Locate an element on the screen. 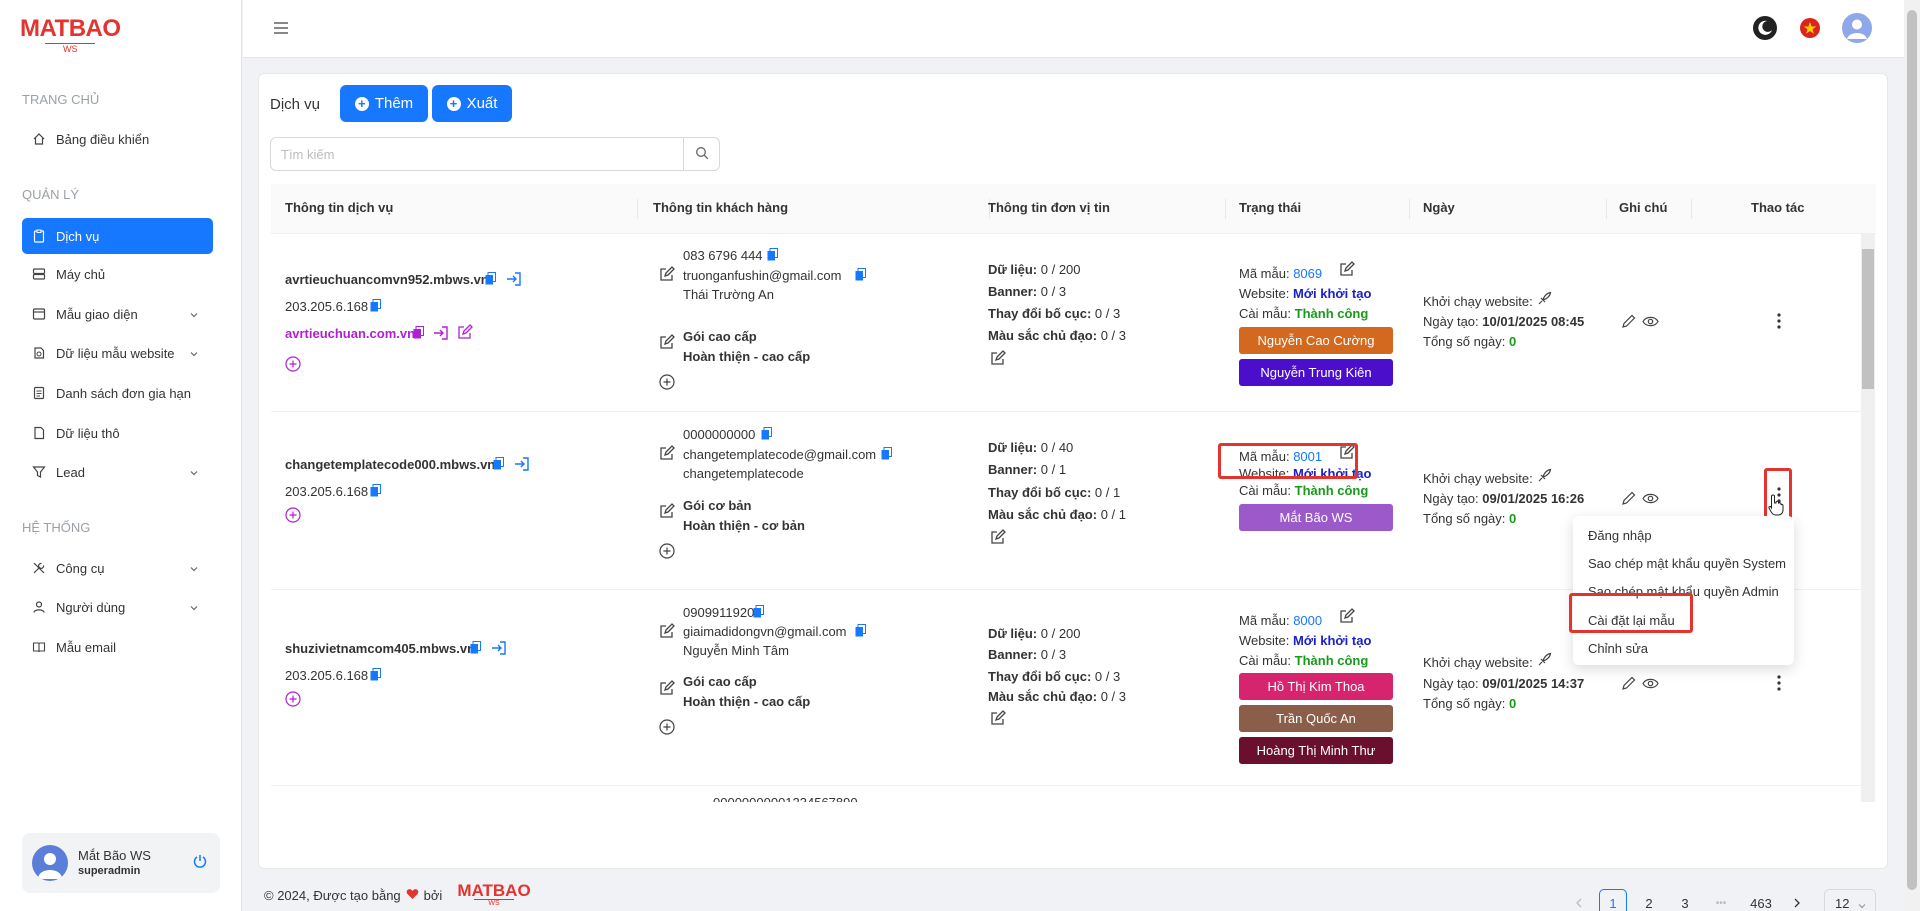 This screenshot has width=1920, height=911. sidebar-item-lead: Lead is located at coordinates (117, 472).